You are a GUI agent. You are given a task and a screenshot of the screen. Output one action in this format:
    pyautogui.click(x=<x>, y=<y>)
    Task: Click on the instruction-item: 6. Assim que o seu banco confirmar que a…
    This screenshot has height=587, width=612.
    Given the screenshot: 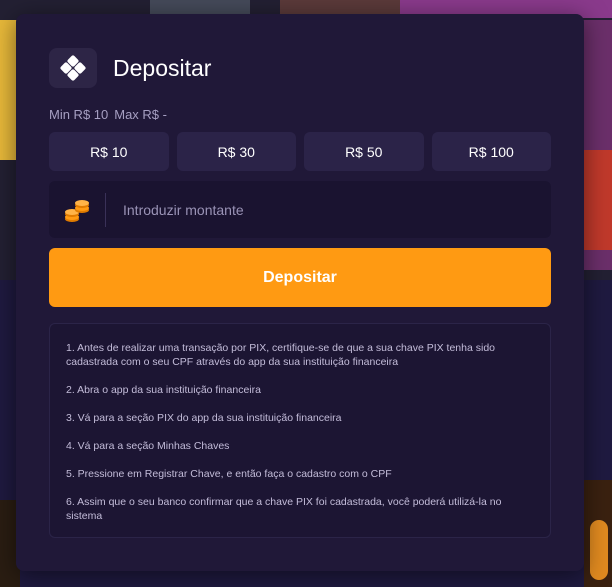 What is the action you would take?
    pyautogui.click(x=284, y=509)
    